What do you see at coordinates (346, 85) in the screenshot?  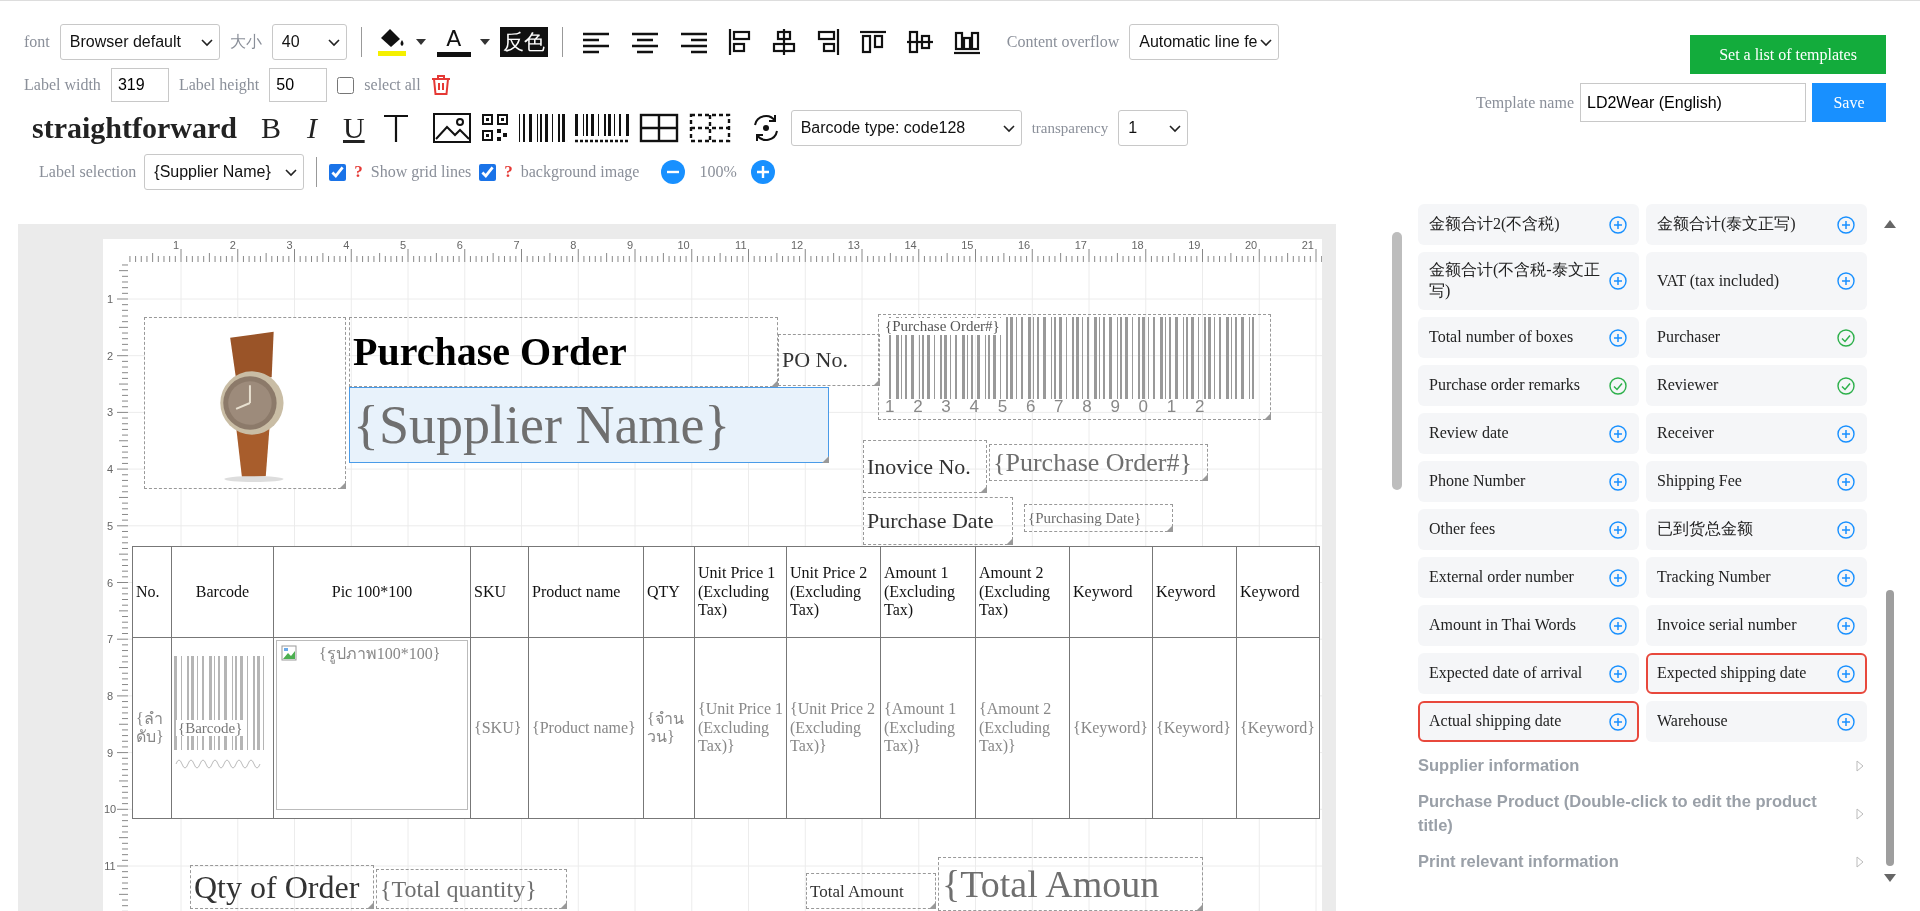 I see `select-all-checkbox` at bounding box center [346, 85].